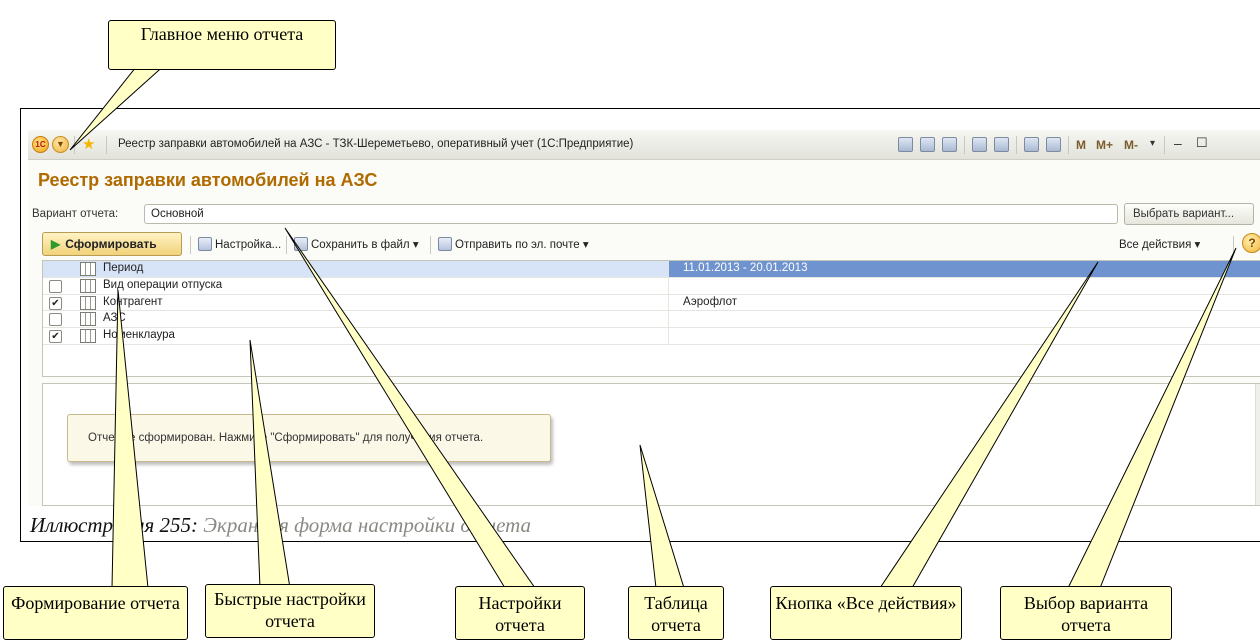 Image resolution: width=1260 pixels, height=640 pixels. What do you see at coordinates (290, 611) in the screenshot?
I see `callout-quick-settings: Быстрые настройки отчета` at bounding box center [290, 611].